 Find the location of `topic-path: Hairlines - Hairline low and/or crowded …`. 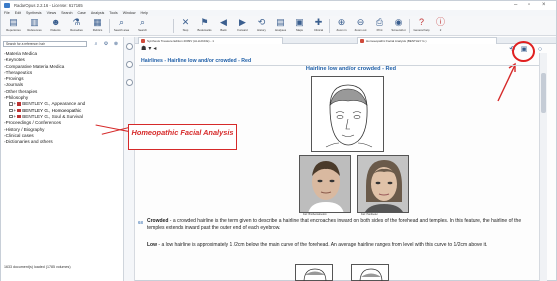

topic-path: Hairlines - Hairline low and/or crowded … is located at coordinates (196, 61).